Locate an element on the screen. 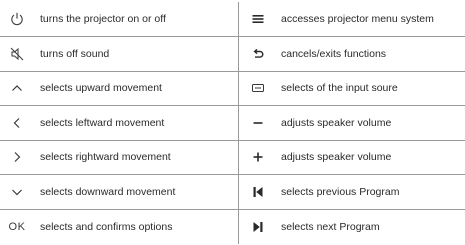 The width and height of the screenshot is (465, 245). function-description: selects downward movement is located at coordinates (136, 192).